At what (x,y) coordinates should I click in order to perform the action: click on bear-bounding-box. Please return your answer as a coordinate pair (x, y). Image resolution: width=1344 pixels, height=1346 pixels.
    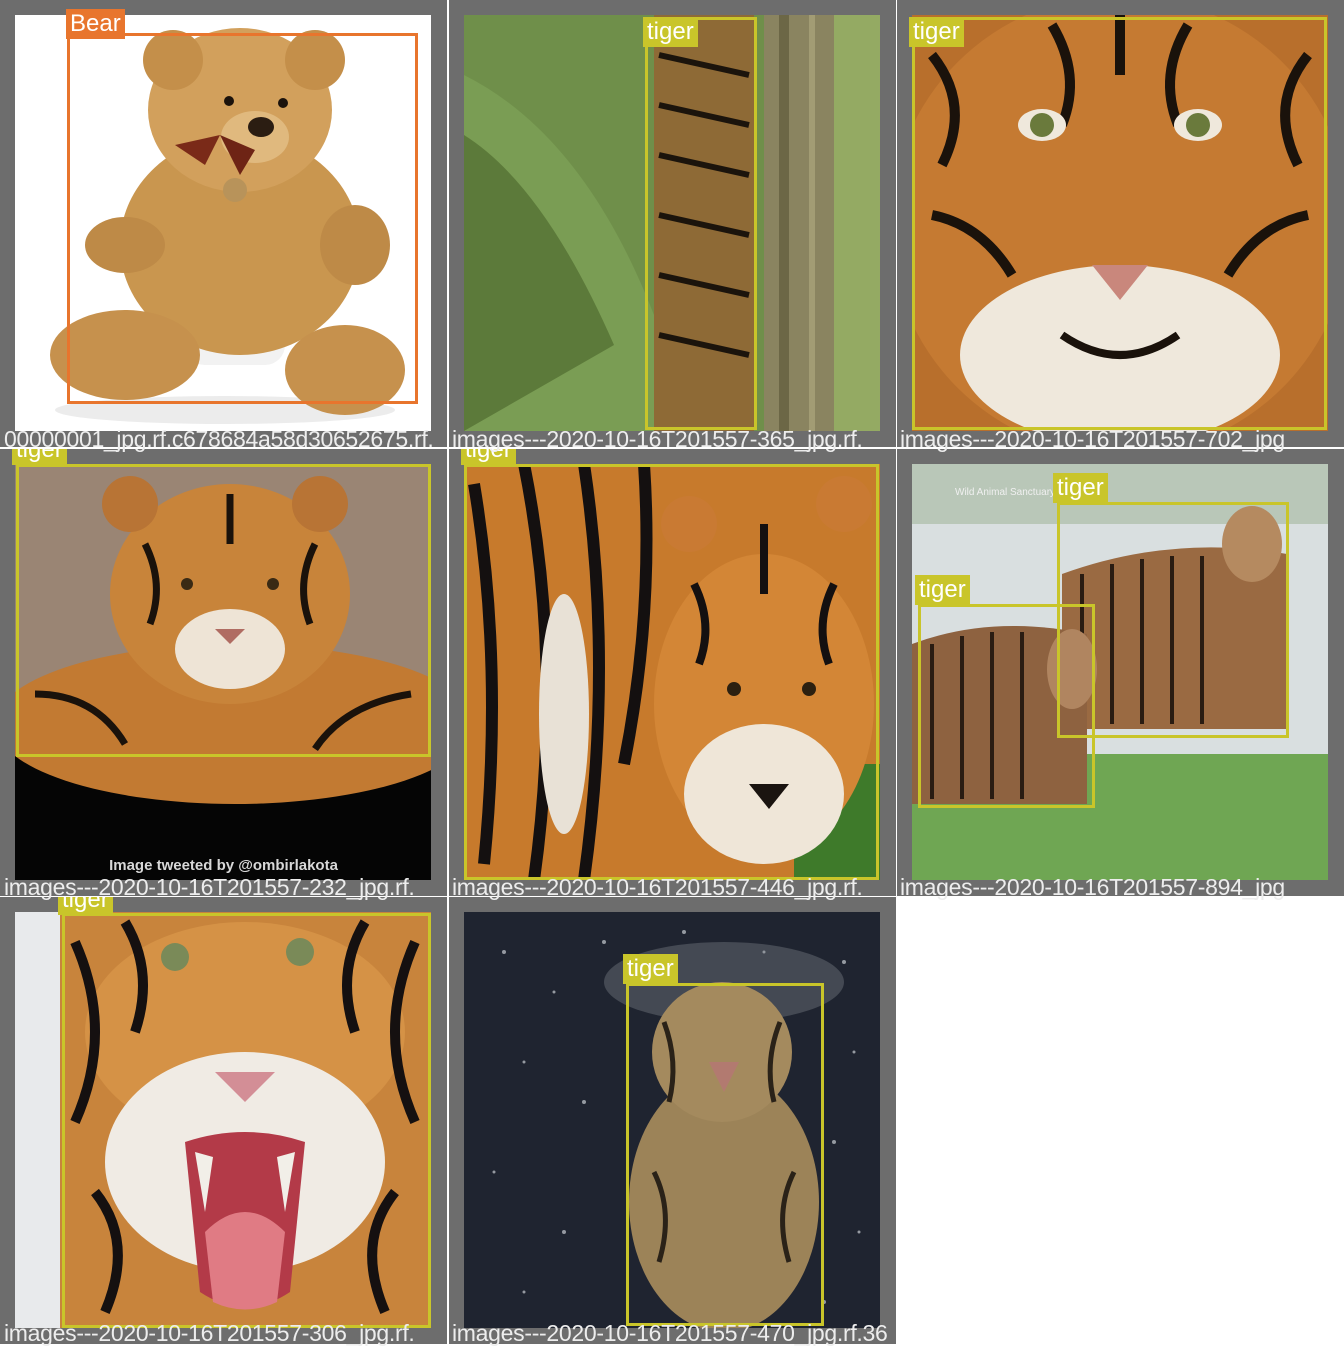
    Looking at the image, I should click on (242, 218).